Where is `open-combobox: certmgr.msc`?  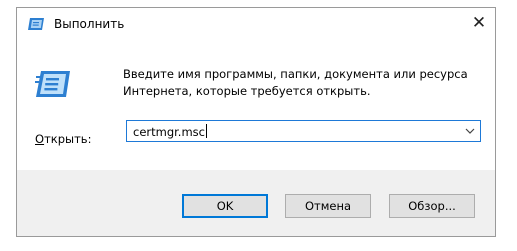 open-combobox: certmgr.msc is located at coordinates (303, 131).